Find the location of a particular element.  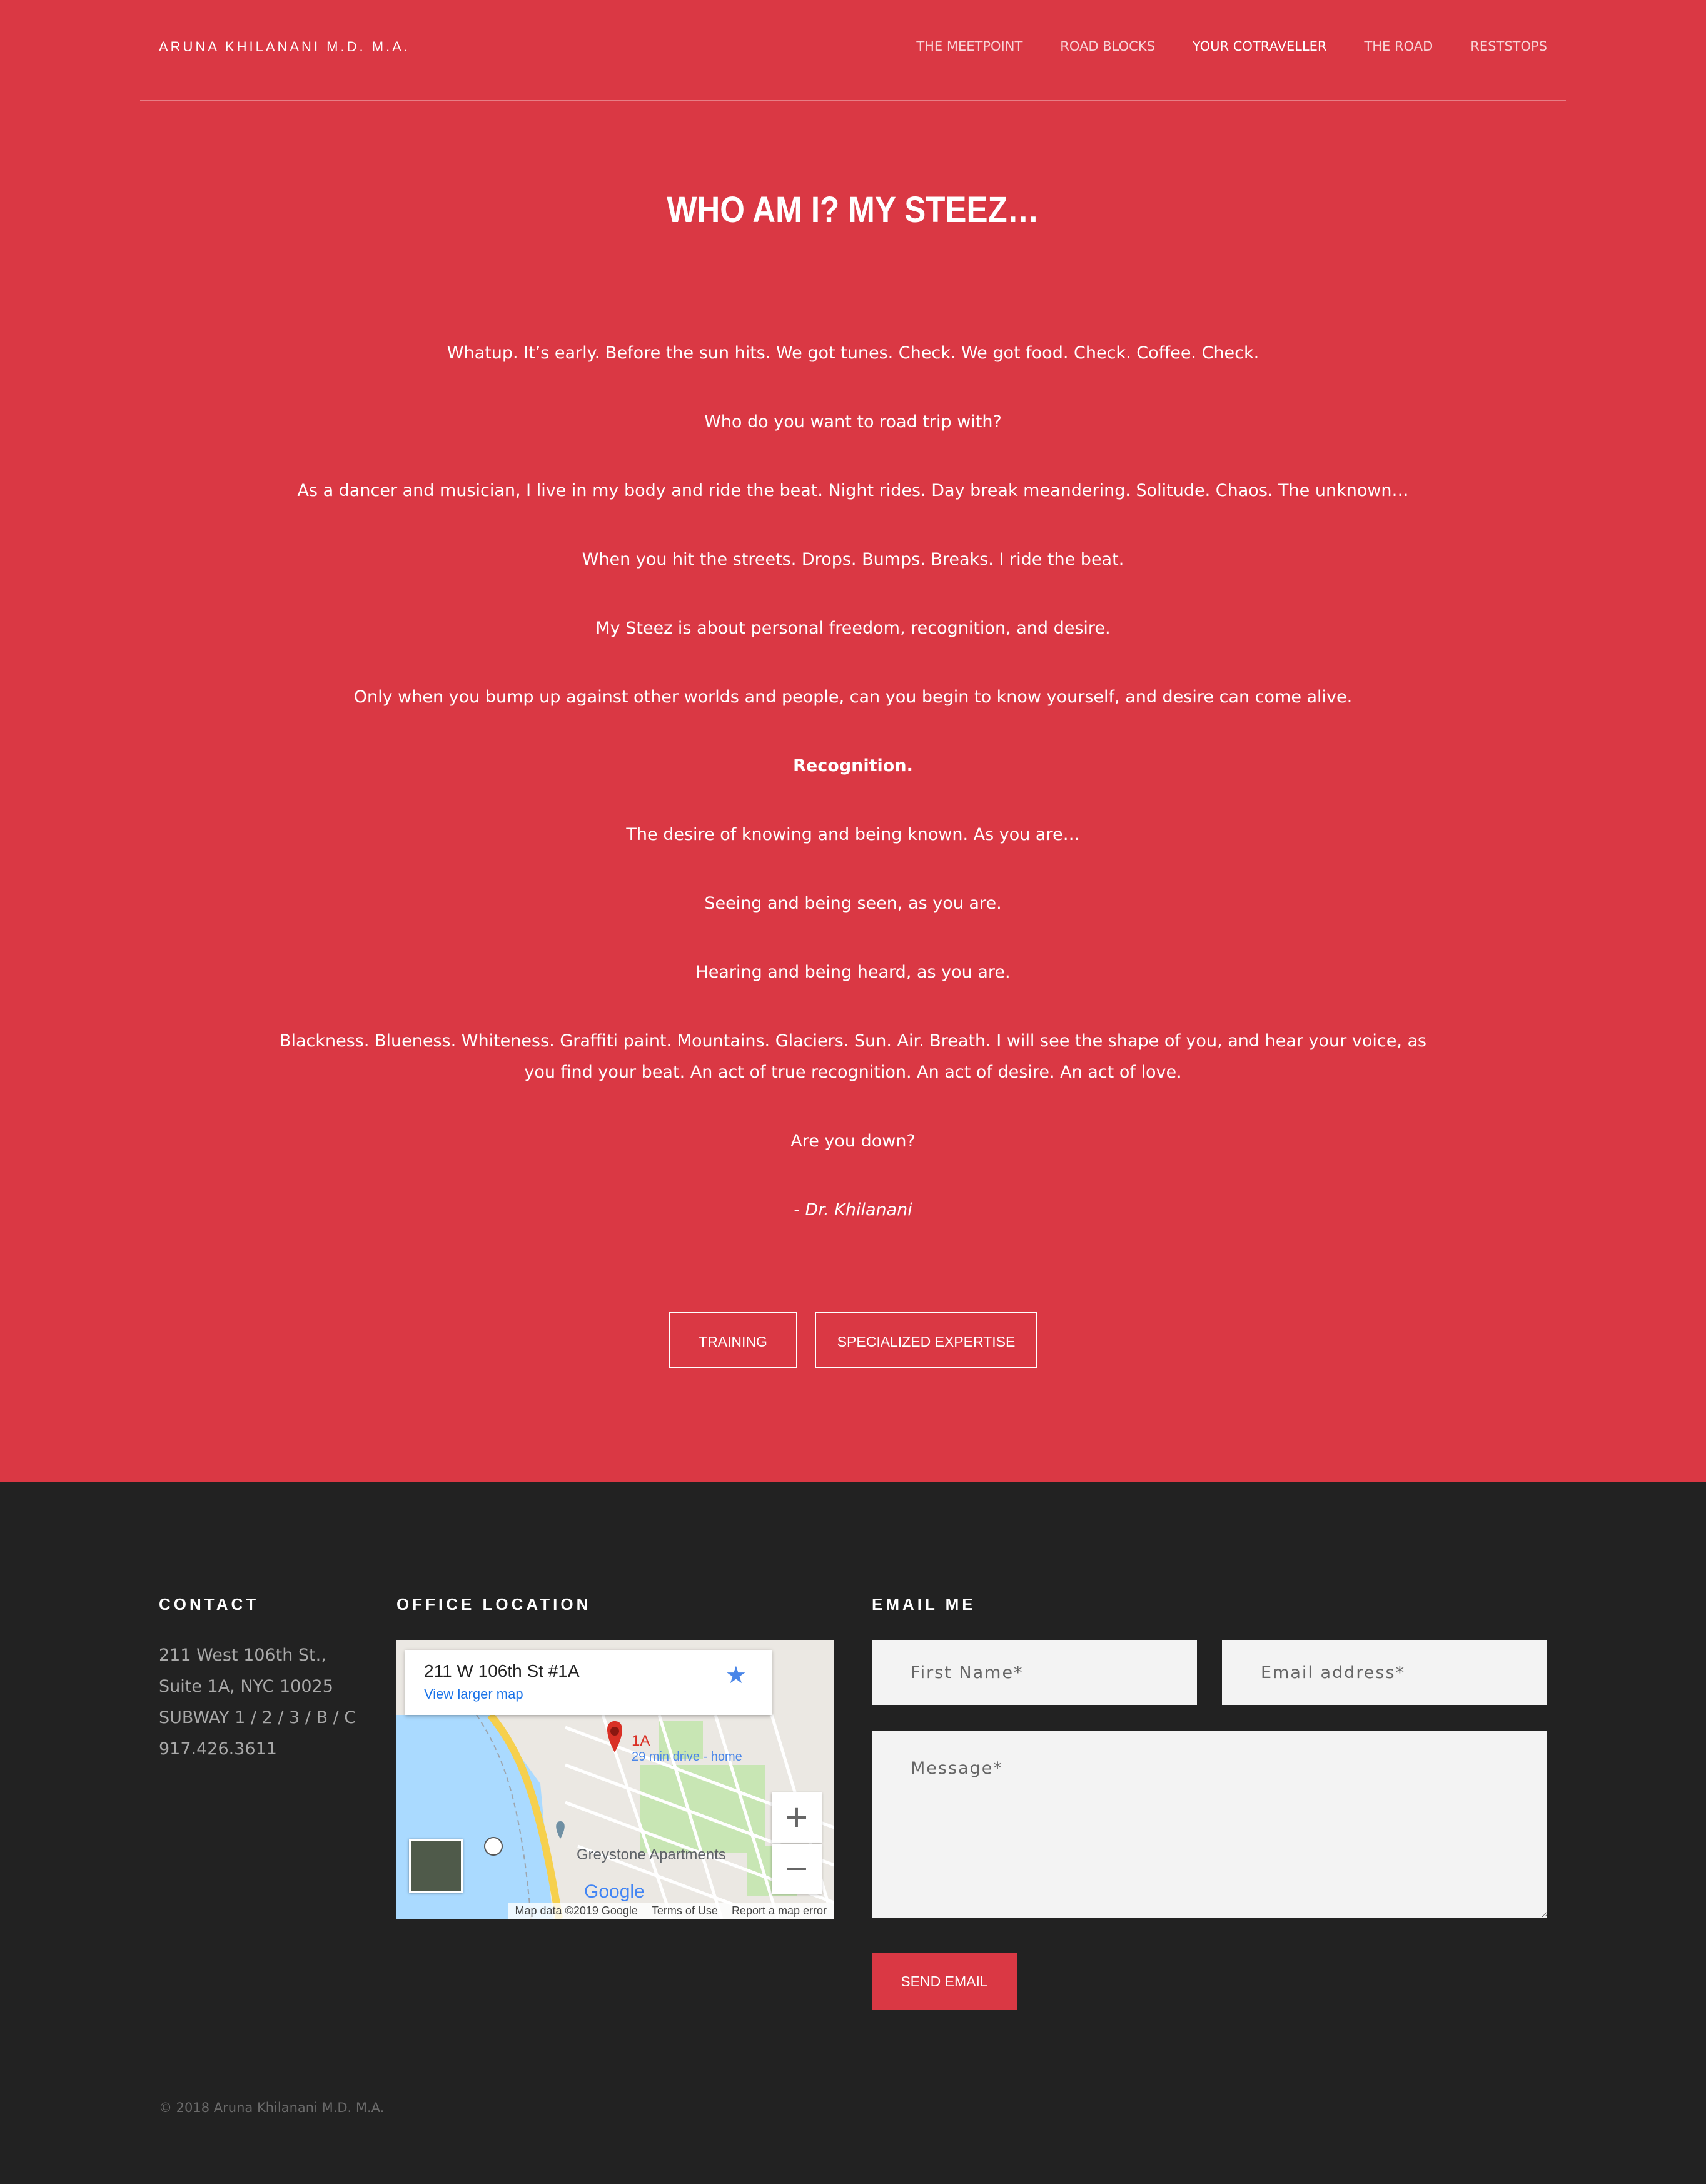

nav-item-road-blocks: ROAD BLOCKS is located at coordinates (1107, 47).